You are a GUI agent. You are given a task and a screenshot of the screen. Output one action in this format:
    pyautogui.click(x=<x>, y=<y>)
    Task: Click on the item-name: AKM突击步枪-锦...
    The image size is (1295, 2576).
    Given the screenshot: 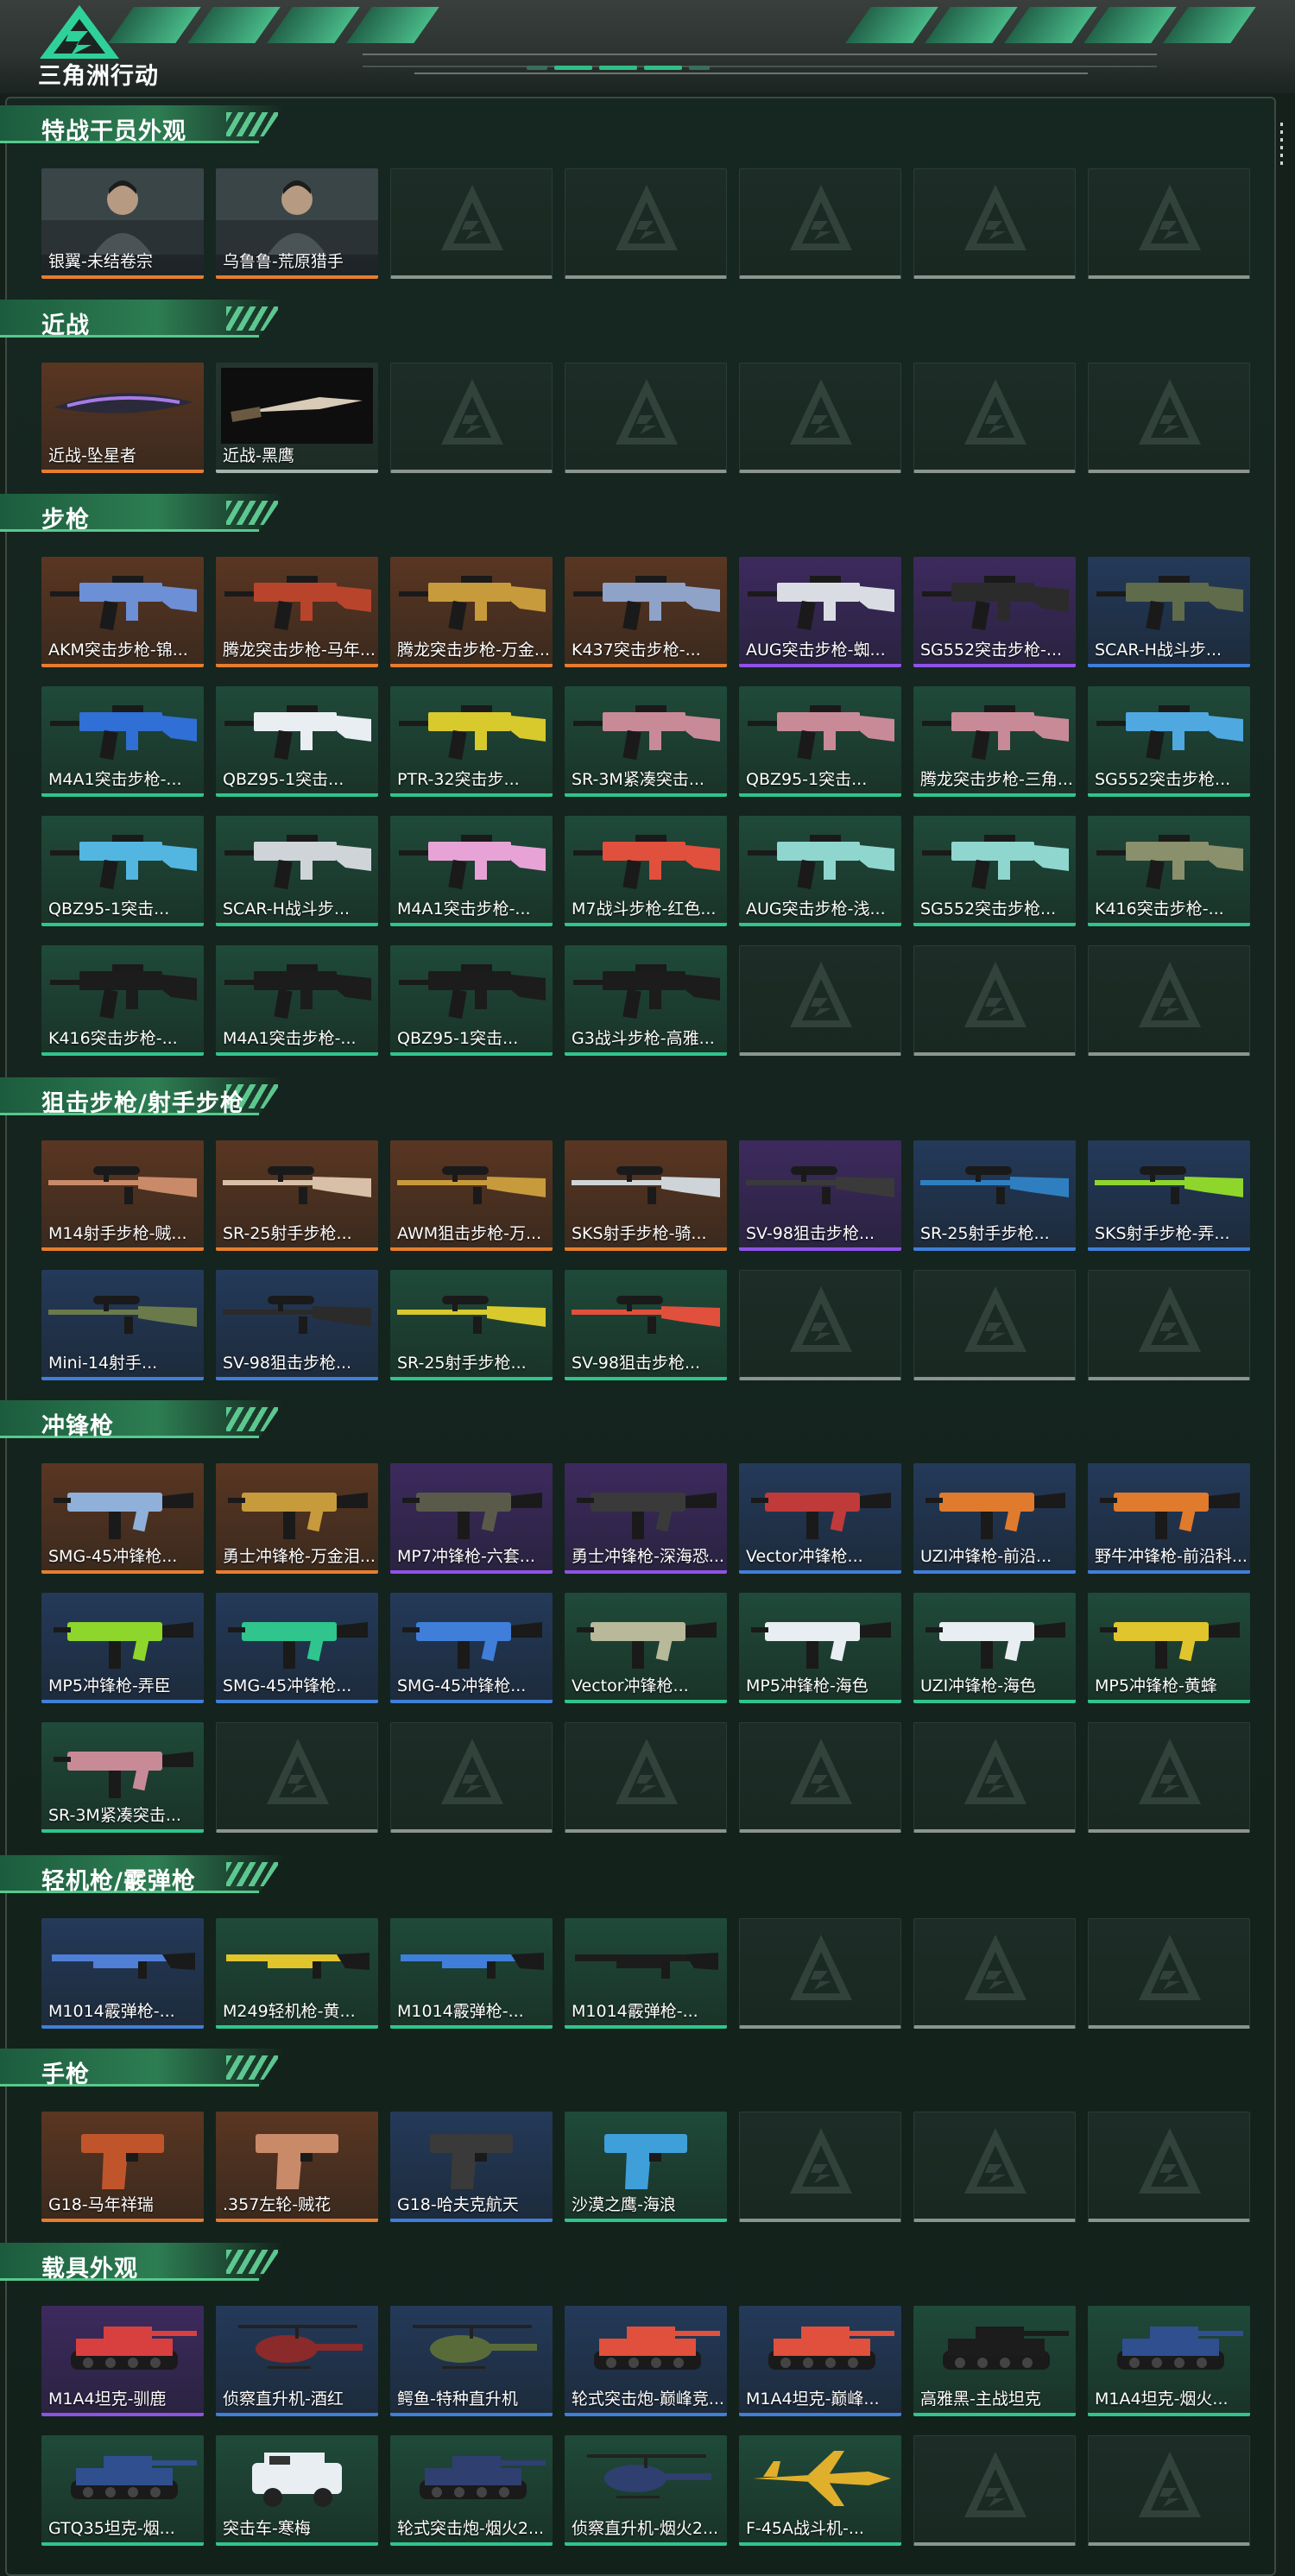 What is the action you would take?
    pyautogui.click(x=118, y=650)
    